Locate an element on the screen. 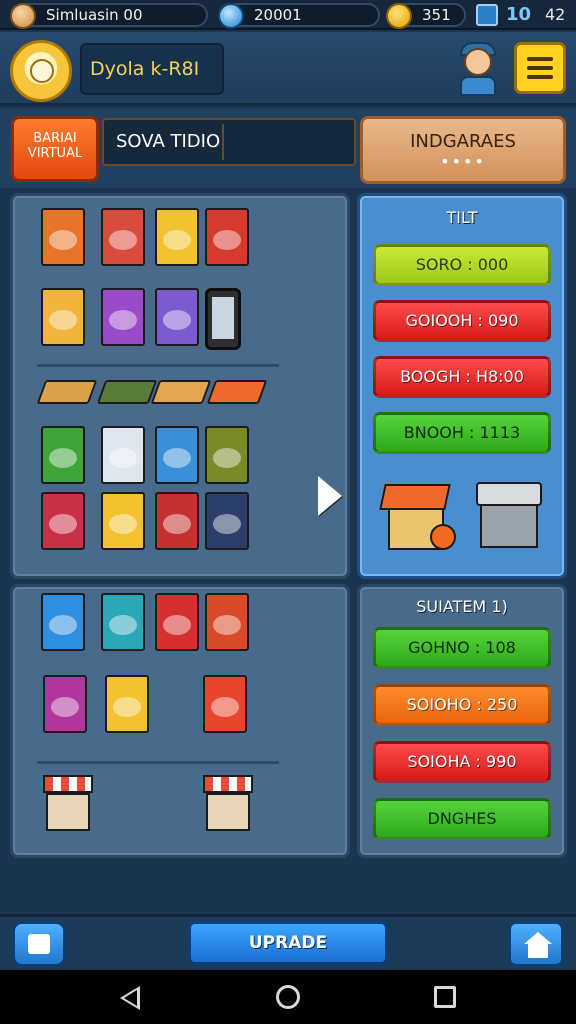  shopping-bag-shape is located at coordinates (123, 237).